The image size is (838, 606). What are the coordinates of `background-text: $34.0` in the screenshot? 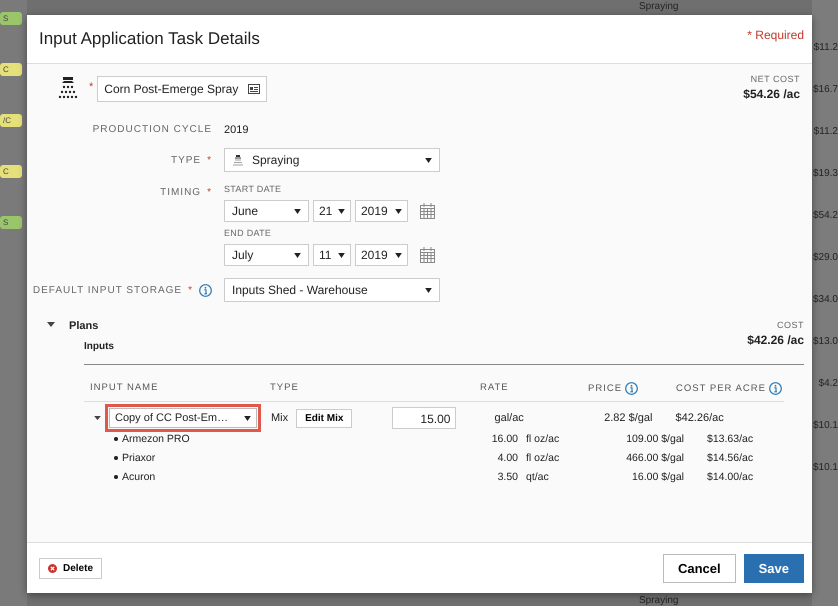 It's located at (825, 299).